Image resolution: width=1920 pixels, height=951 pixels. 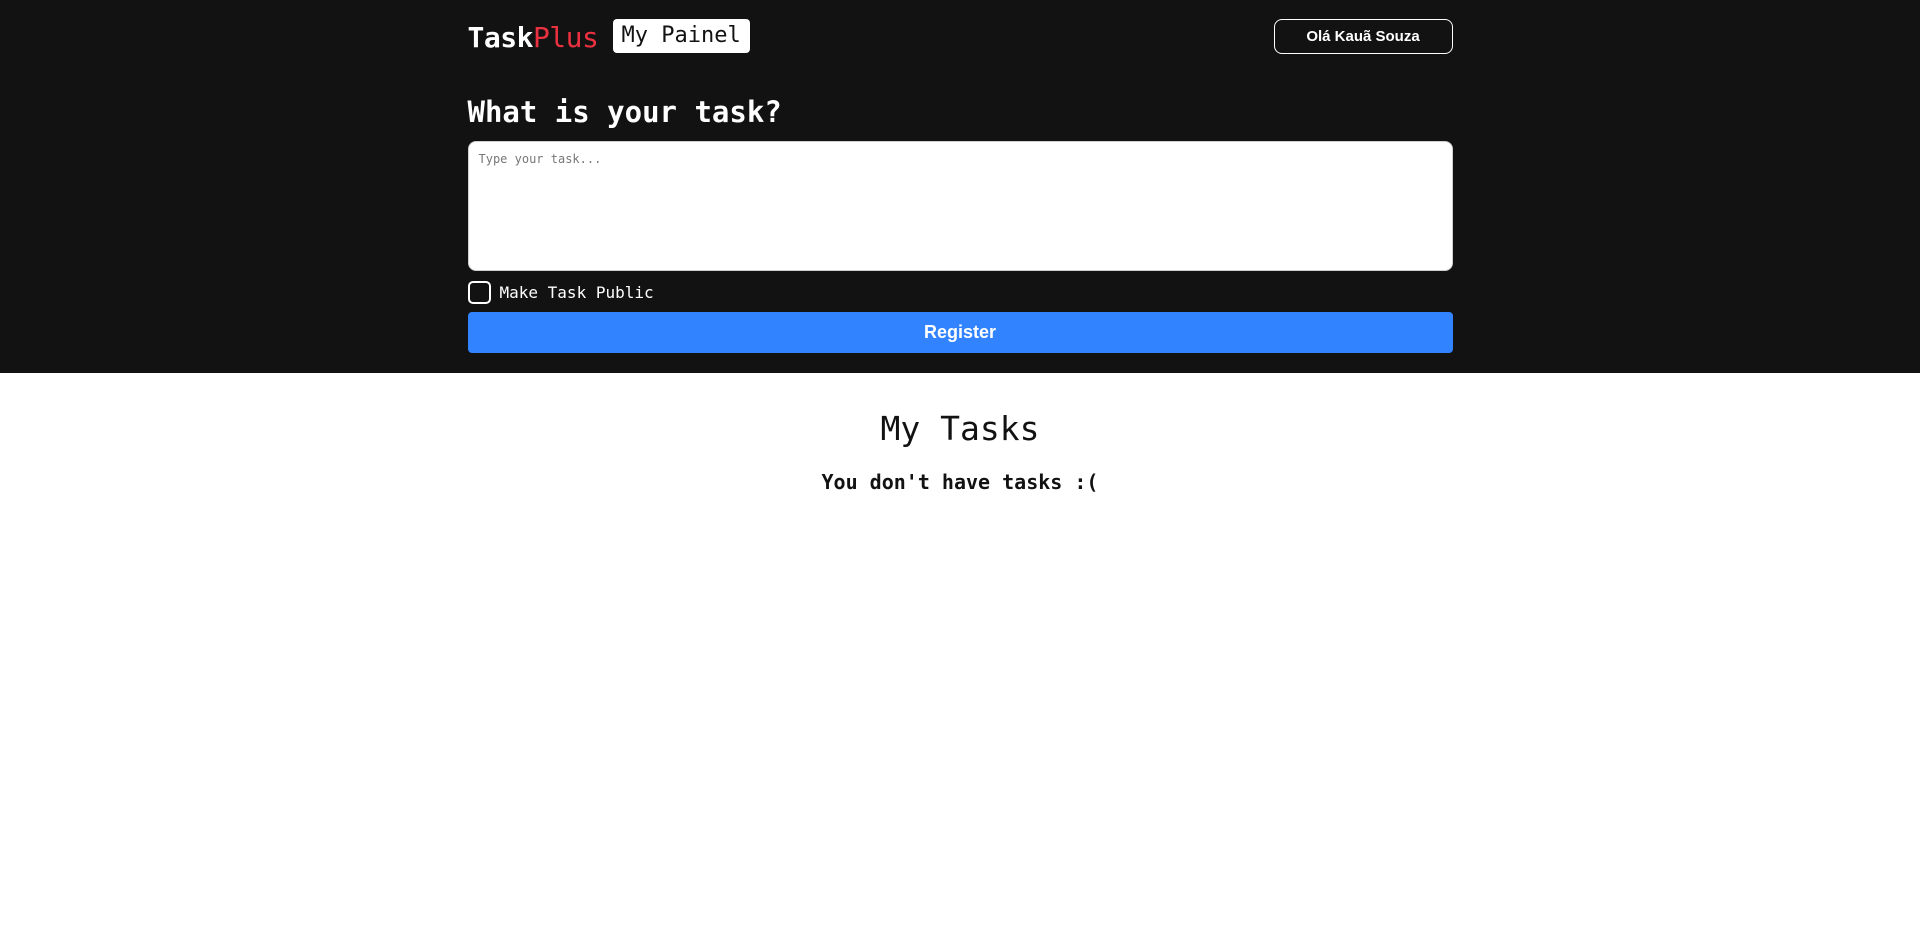 What do you see at coordinates (565, 37) in the screenshot?
I see `logo-accent: Plus` at bounding box center [565, 37].